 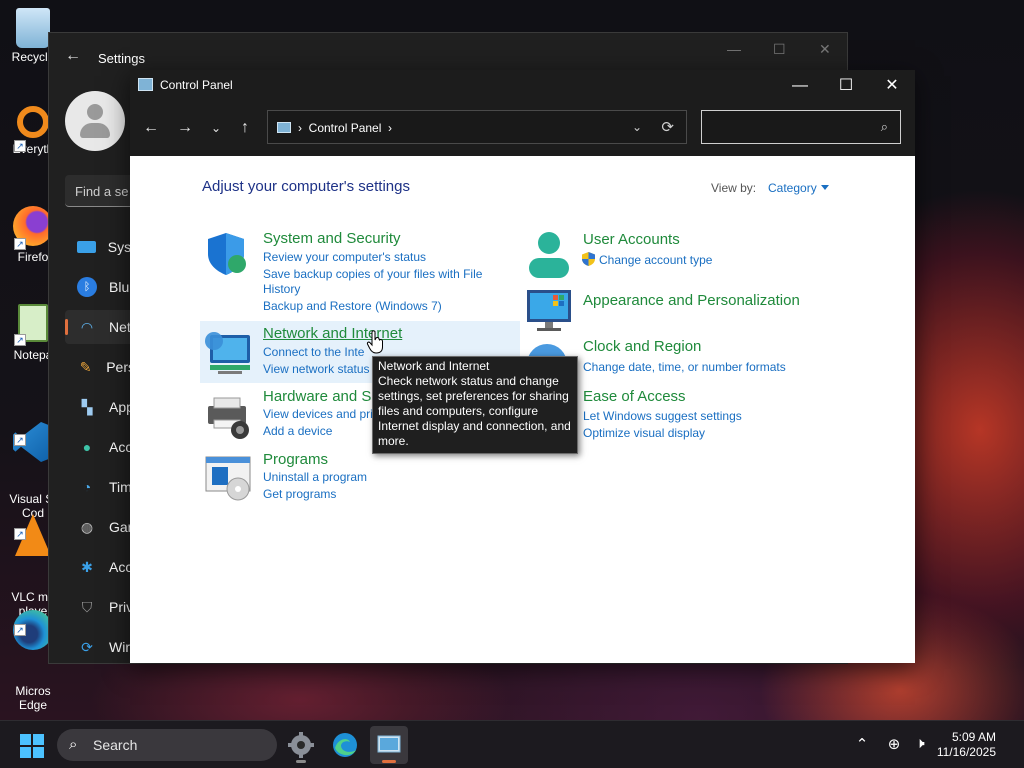 What do you see at coordinates (86, 247) in the screenshot?
I see `system-icon` at bounding box center [86, 247].